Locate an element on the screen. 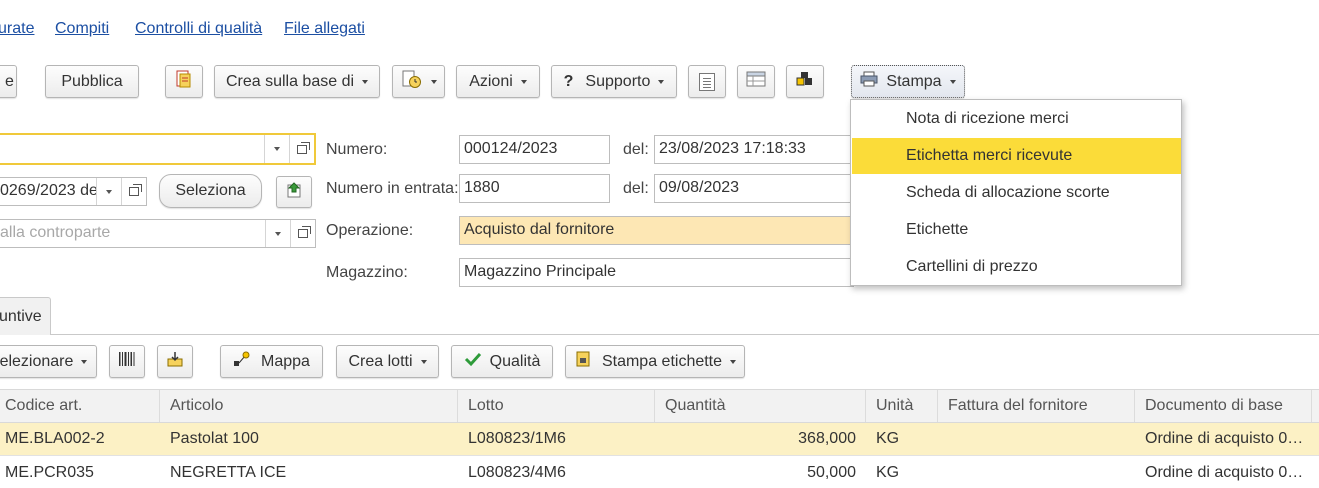  counterparty-open is located at coordinates (302, 233).